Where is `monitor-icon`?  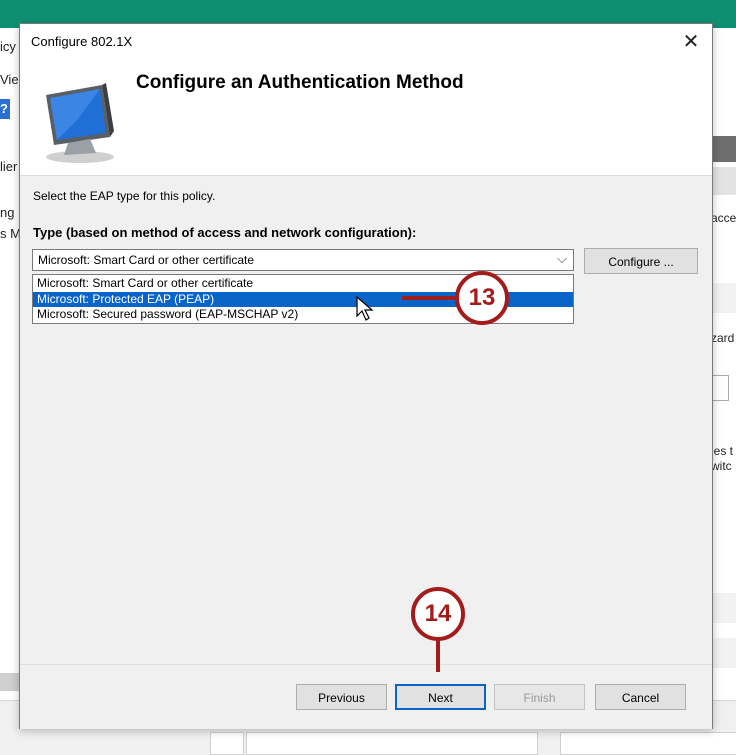
monitor-icon is located at coordinates (80, 123).